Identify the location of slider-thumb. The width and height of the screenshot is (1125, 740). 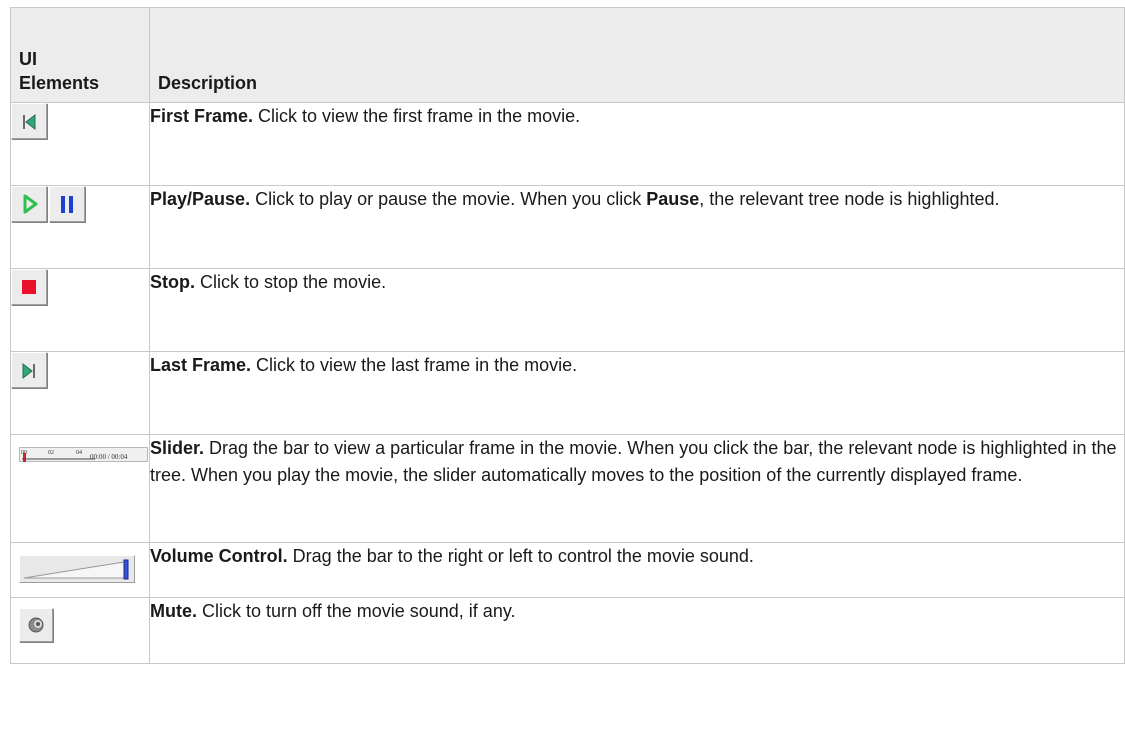
(24, 457).